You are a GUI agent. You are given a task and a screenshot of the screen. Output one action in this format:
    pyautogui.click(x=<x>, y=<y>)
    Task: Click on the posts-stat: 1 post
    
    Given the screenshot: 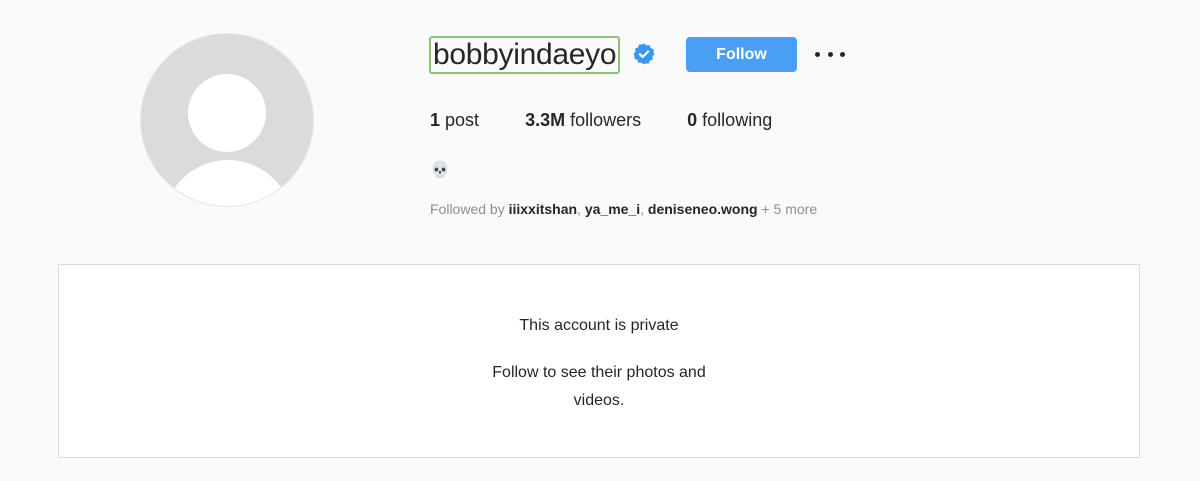 What is the action you would take?
    pyautogui.click(x=454, y=120)
    